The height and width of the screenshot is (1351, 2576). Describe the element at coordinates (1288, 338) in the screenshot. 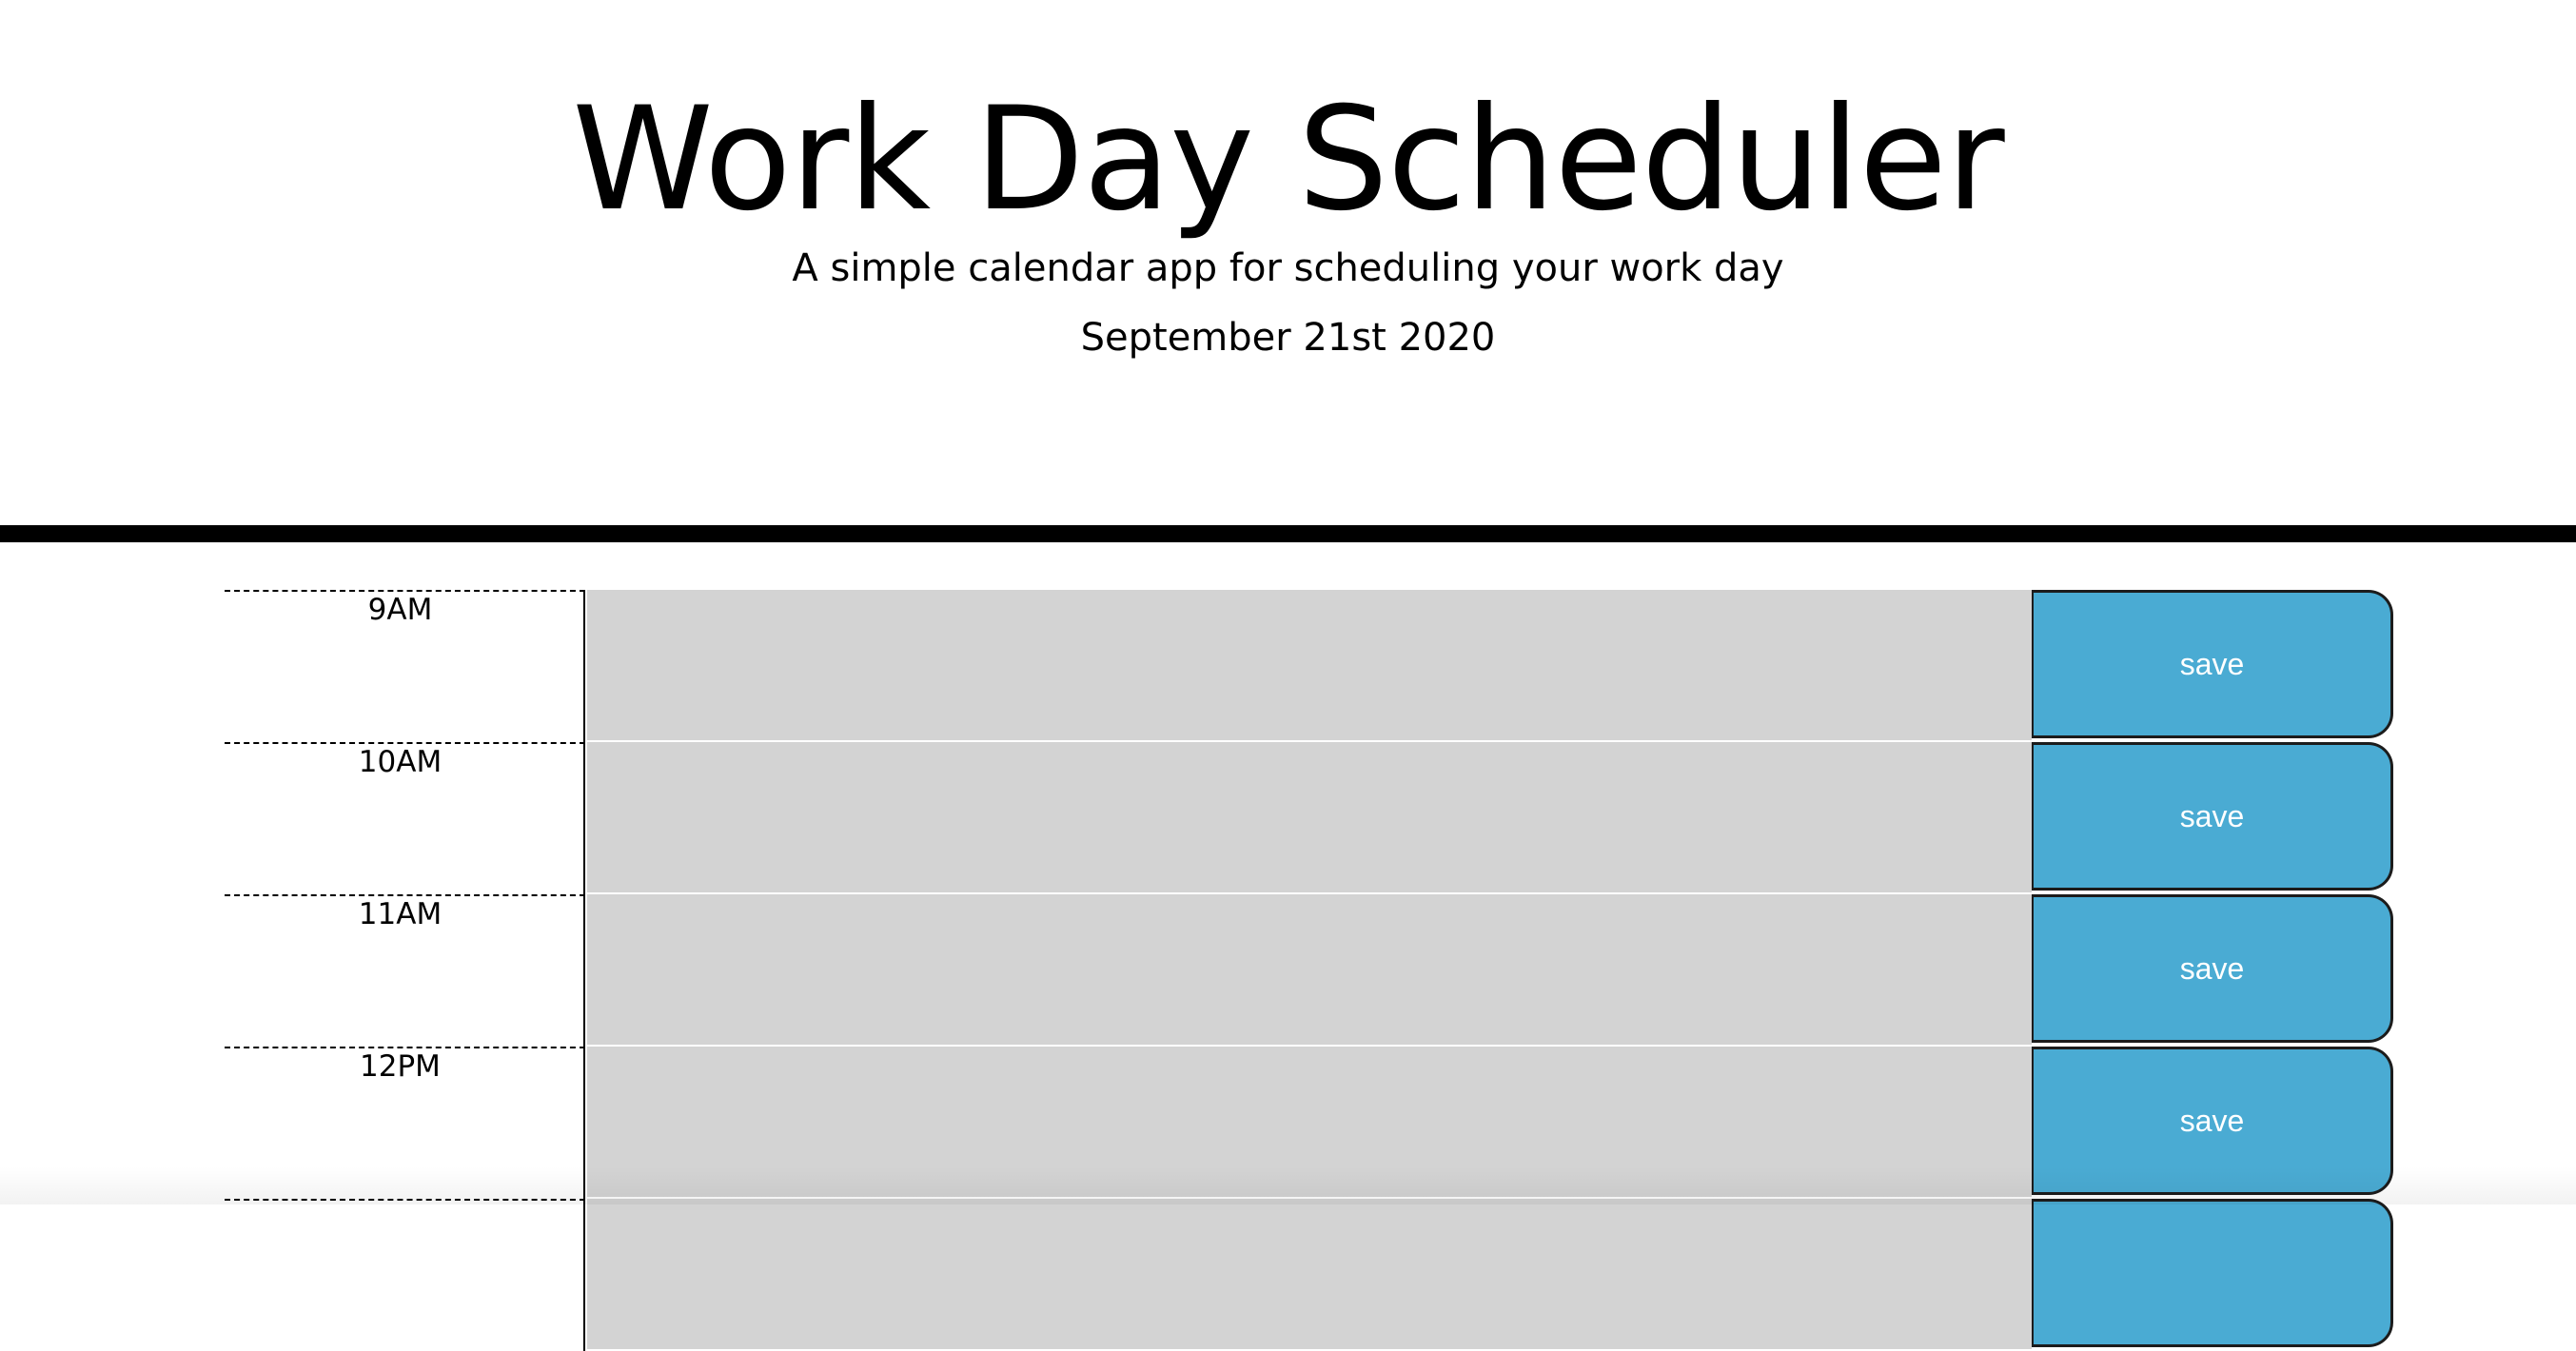

I see `current-day: September 21st 2020` at that location.